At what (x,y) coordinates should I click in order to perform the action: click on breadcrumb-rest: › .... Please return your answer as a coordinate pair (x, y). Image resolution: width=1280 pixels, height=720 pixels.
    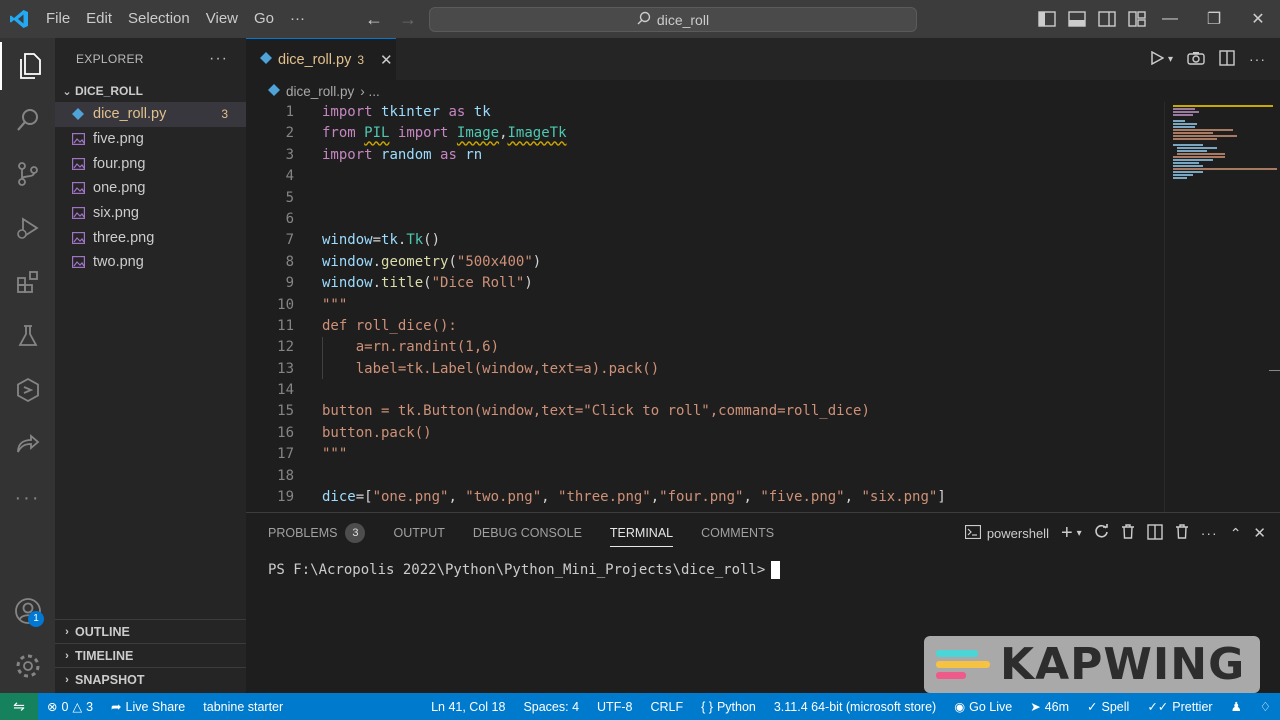
    Looking at the image, I should click on (370, 91).